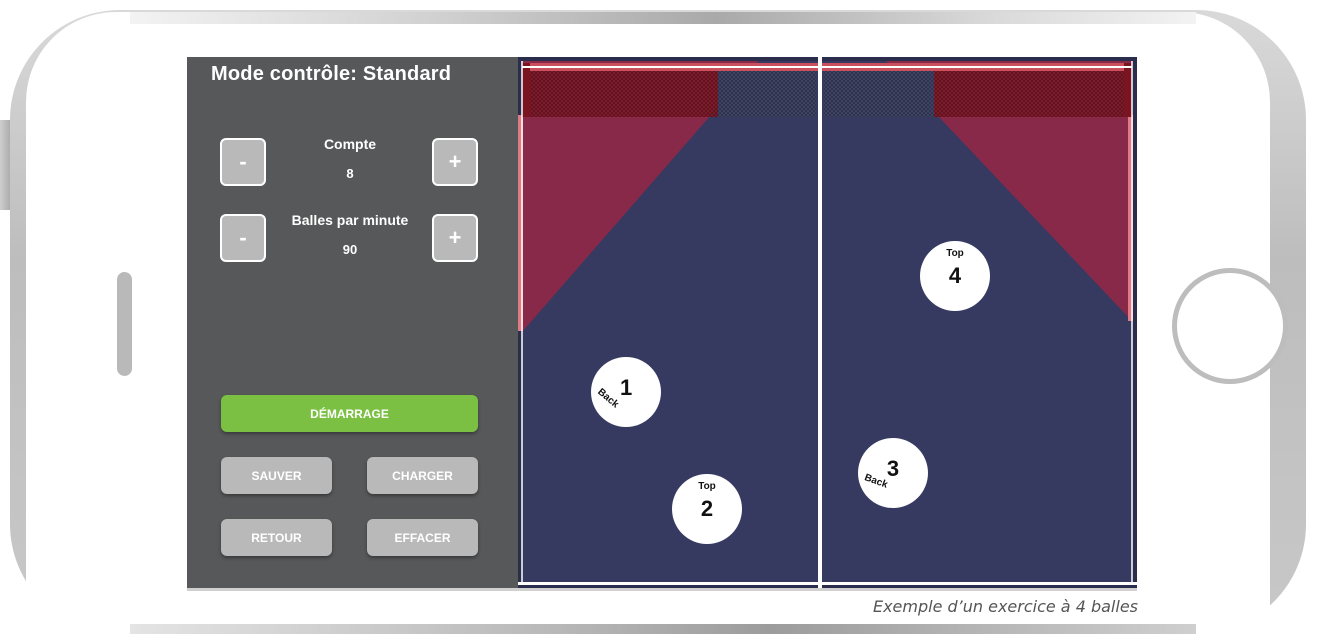 This screenshot has width=1318, height=634. Describe the element at coordinates (349, 413) in the screenshot. I see `start-button: DÉMARRAGE` at that location.